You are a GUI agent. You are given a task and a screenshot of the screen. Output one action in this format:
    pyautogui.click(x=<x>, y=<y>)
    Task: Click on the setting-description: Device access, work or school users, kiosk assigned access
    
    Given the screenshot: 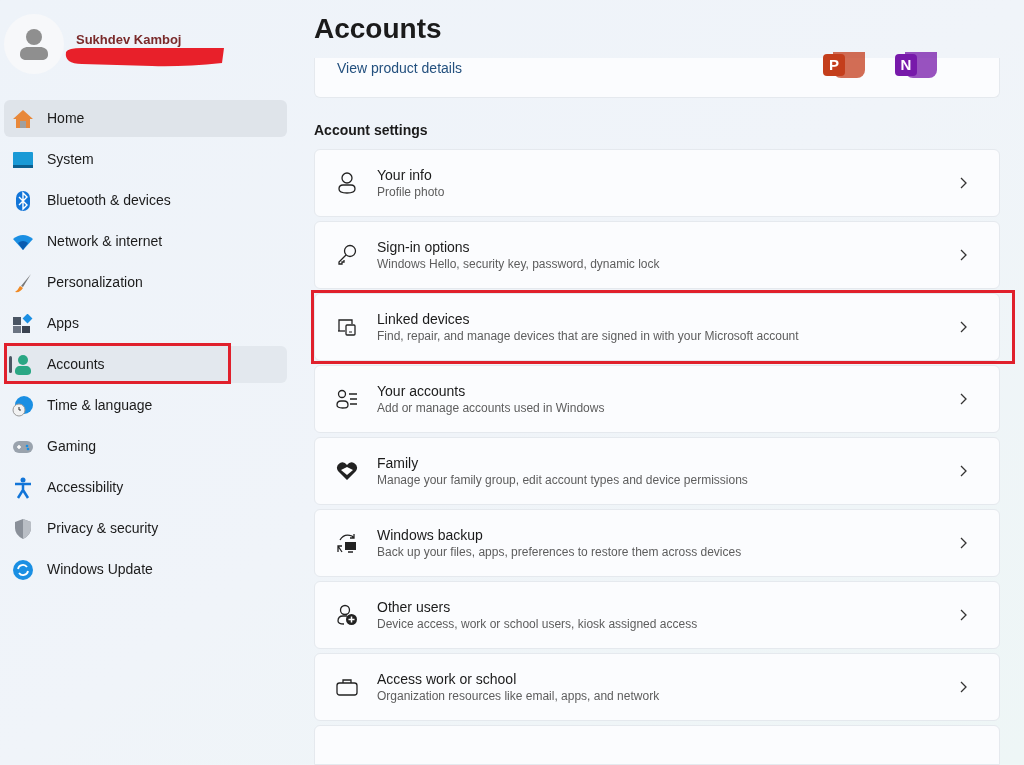 What is the action you would take?
    pyautogui.click(x=537, y=624)
    